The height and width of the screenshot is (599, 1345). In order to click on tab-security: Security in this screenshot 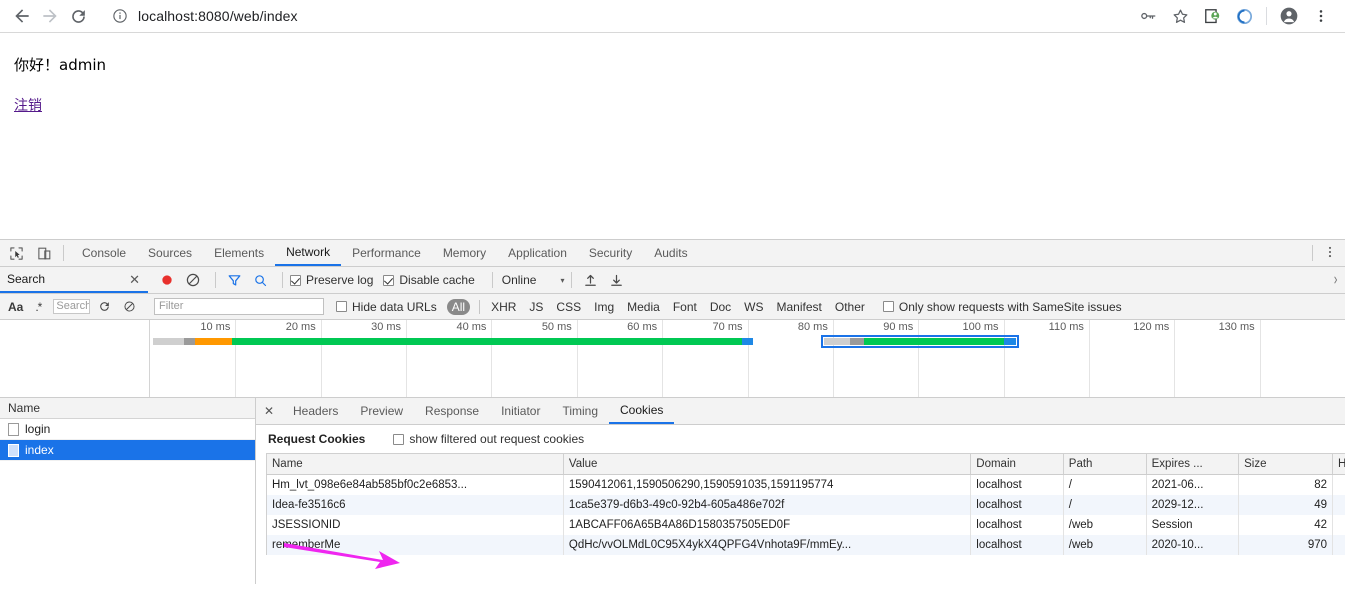, I will do `click(610, 253)`.